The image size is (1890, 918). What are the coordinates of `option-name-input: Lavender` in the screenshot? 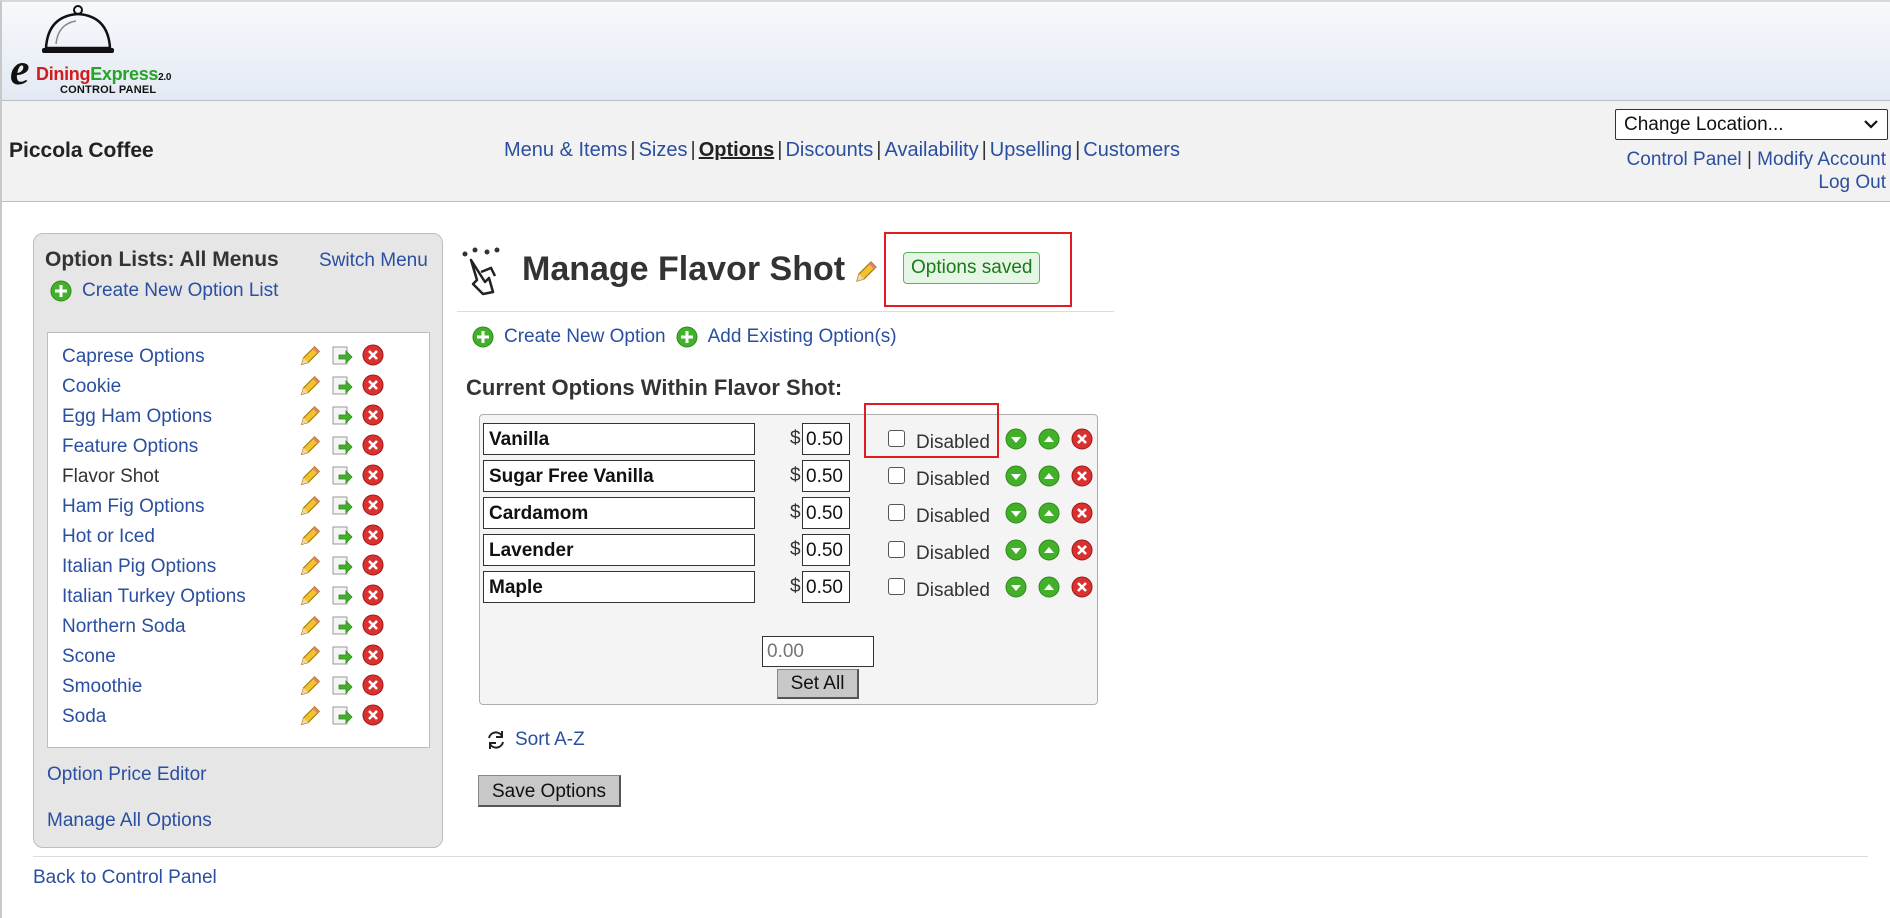 It's located at (619, 550).